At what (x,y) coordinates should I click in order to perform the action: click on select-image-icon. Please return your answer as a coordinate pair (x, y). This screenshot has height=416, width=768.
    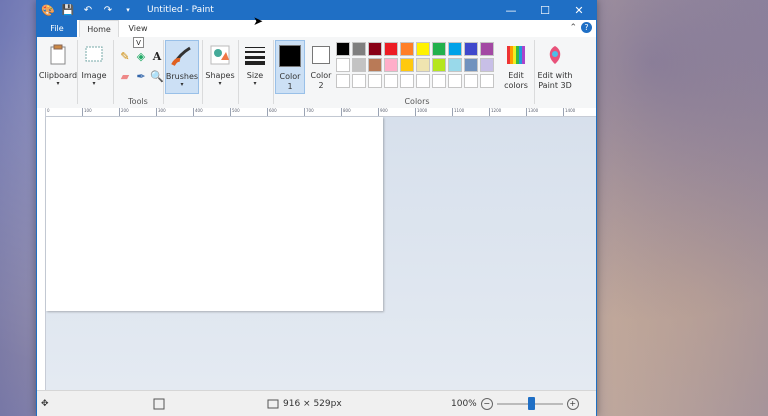
    Looking at the image, I should click on (94, 55).